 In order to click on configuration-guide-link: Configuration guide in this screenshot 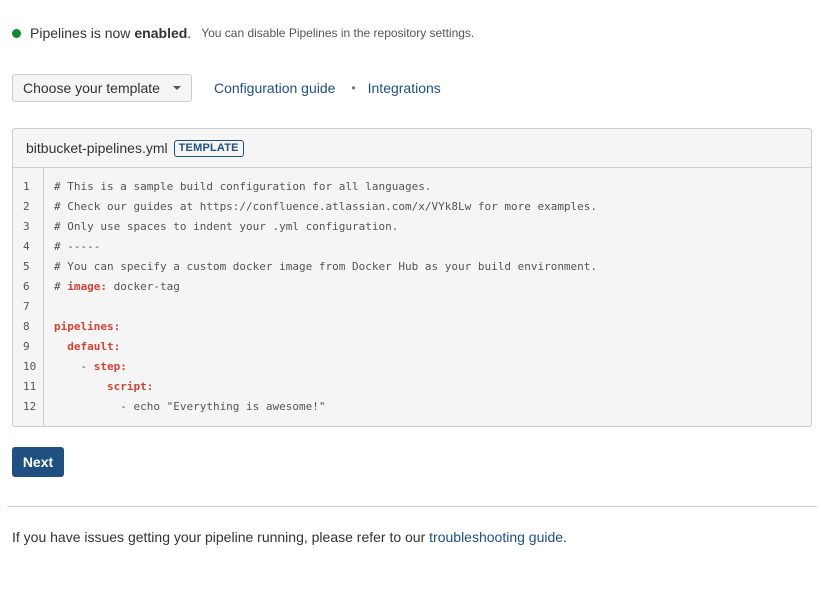, I will do `click(274, 88)`.